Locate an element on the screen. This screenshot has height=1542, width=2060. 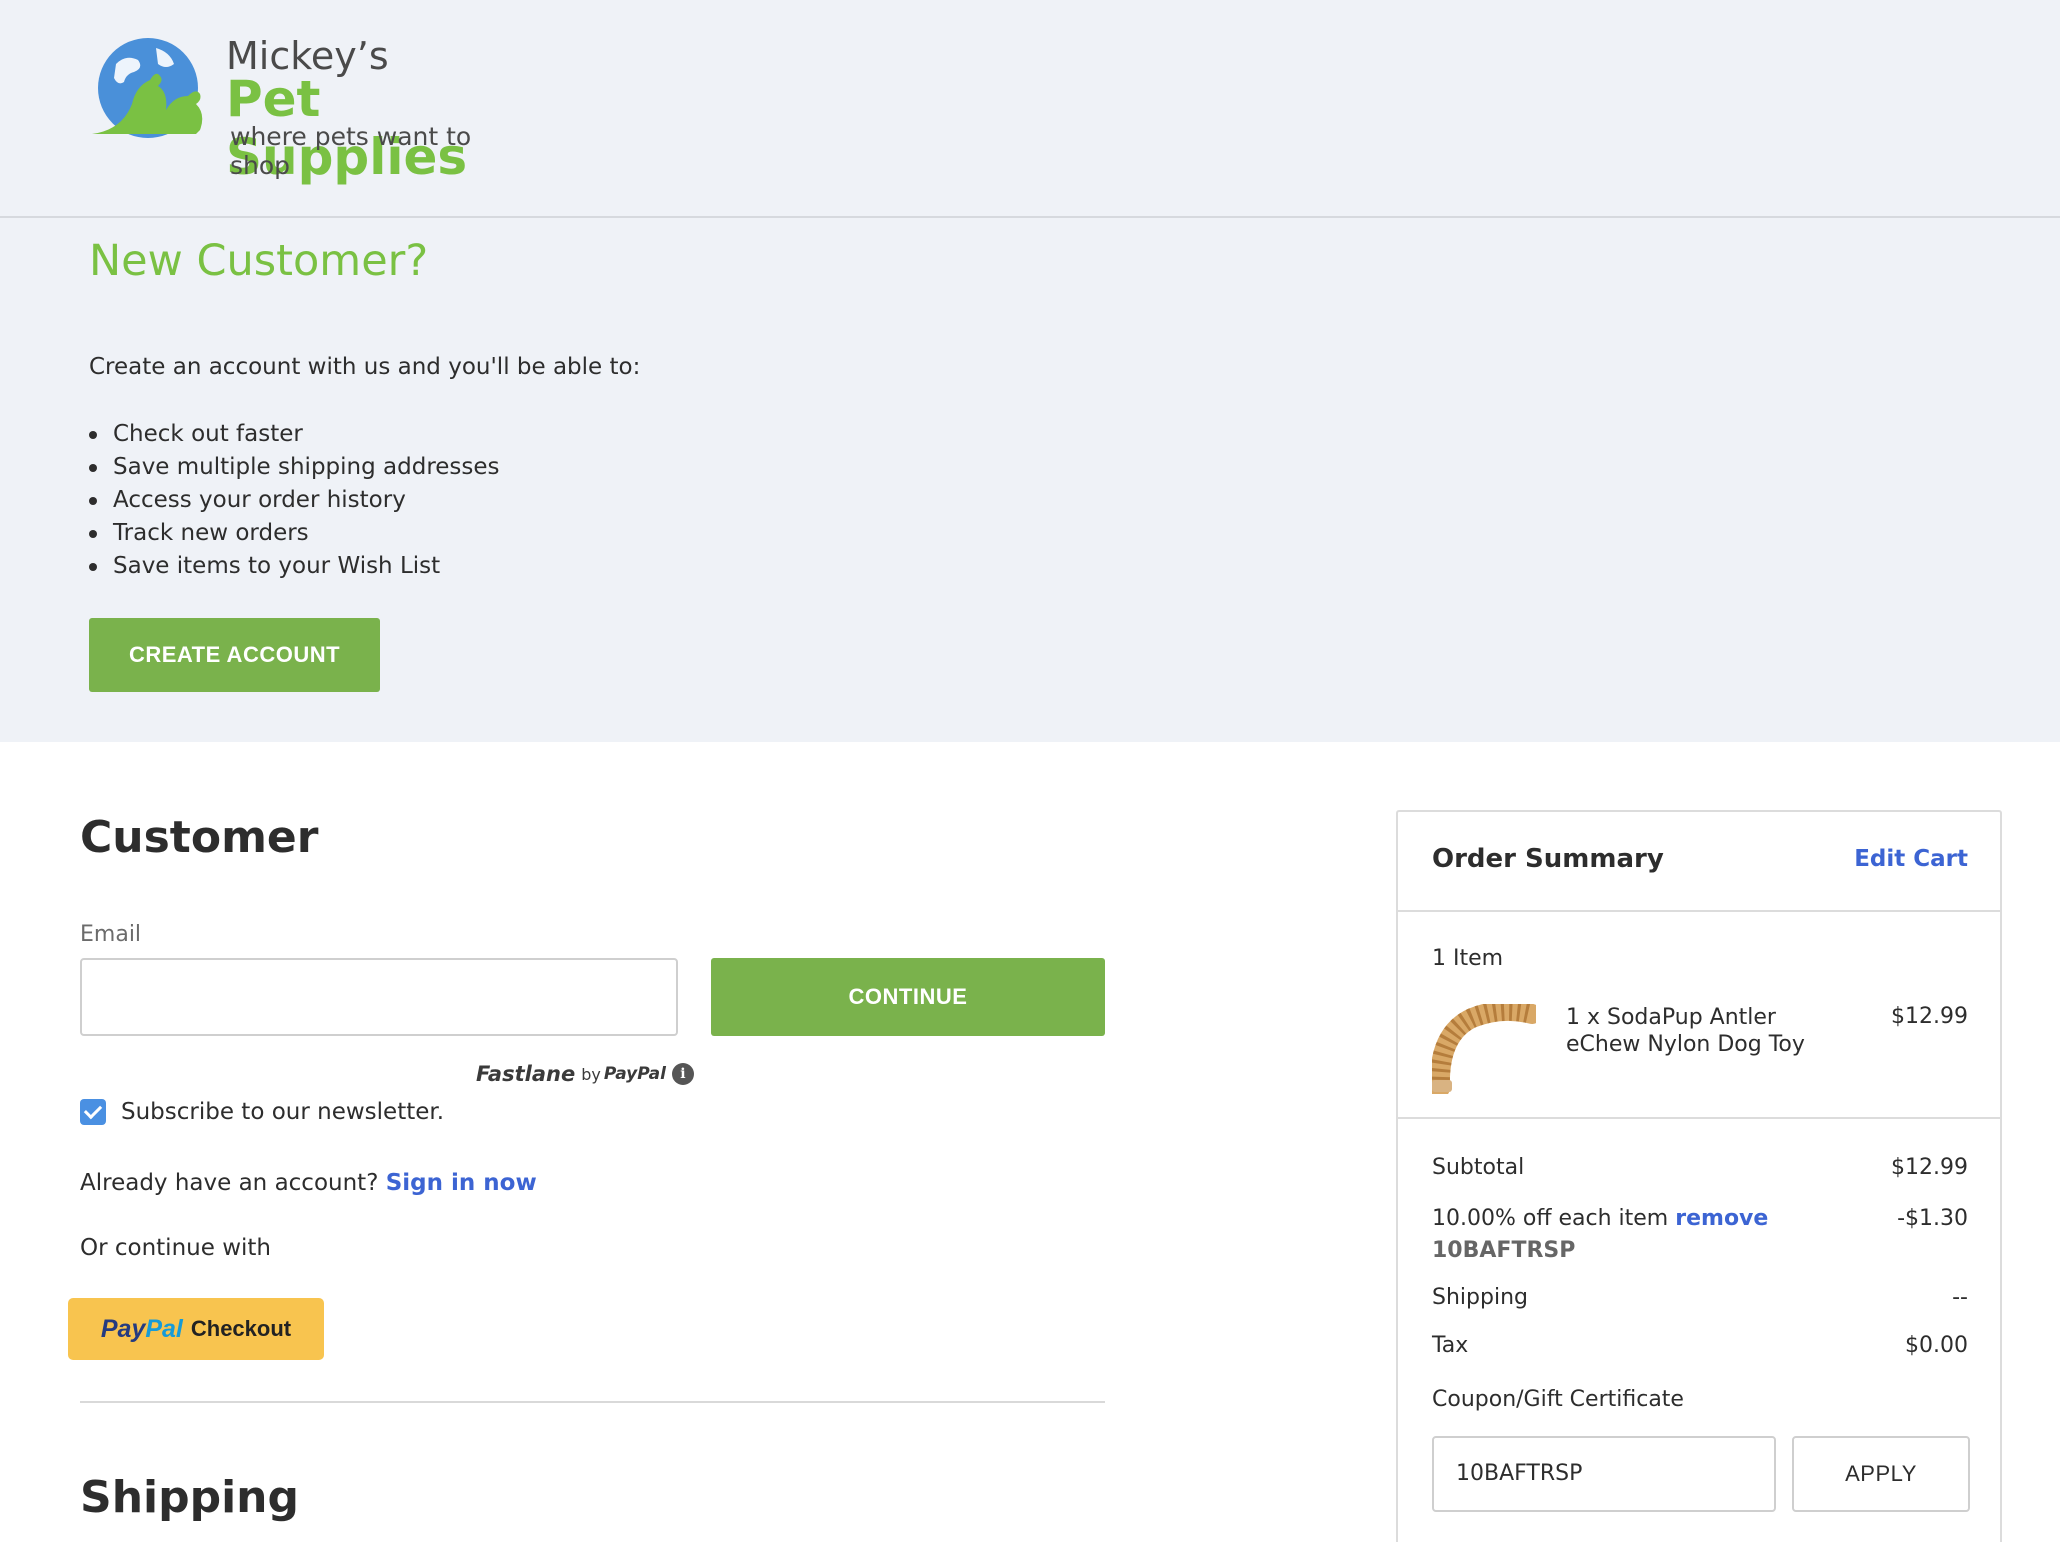
coupon-input: 10BAFTRSP is located at coordinates (1604, 1474).